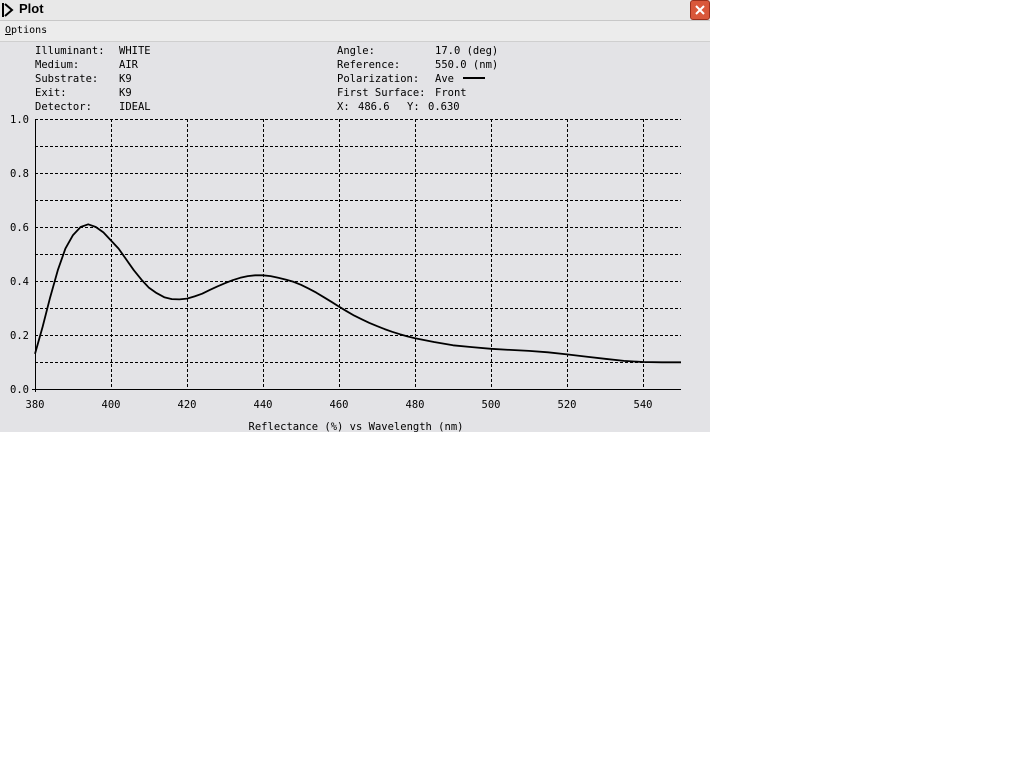 This screenshot has width=1024, height=768. Describe the element at coordinates (643, 405) in the screenshot. I see `x-tick-label: 540` at that location.